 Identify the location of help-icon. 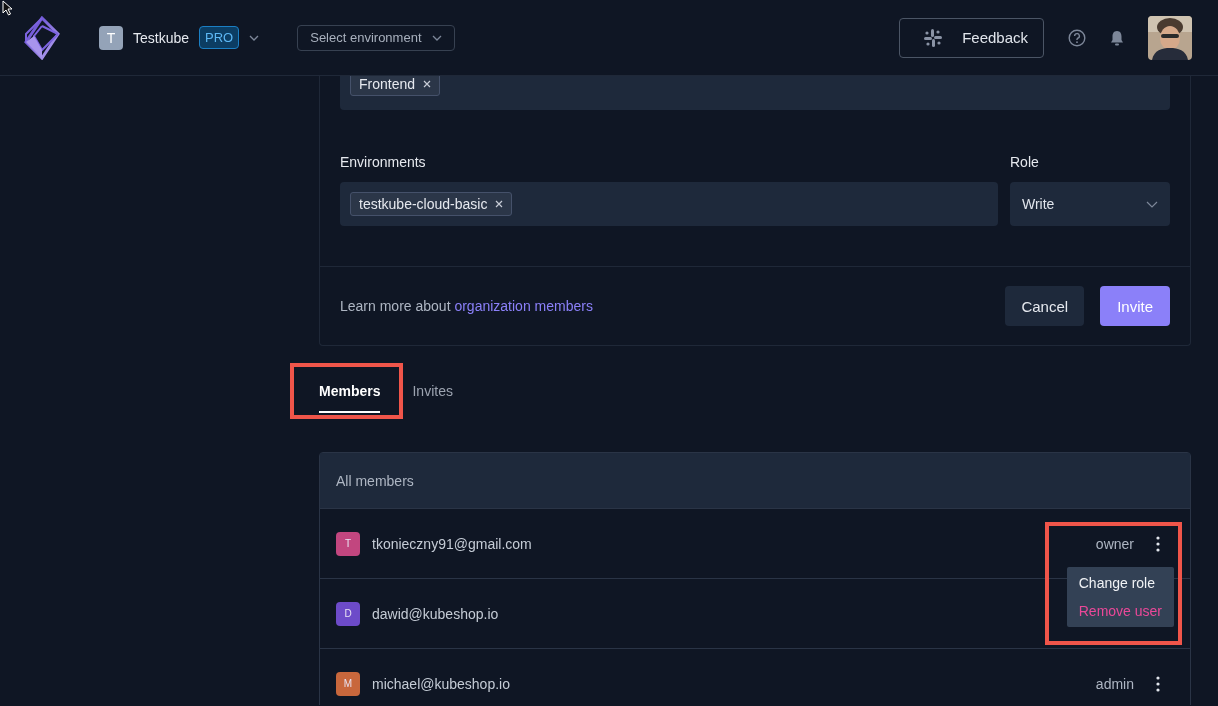
(1077, 37).